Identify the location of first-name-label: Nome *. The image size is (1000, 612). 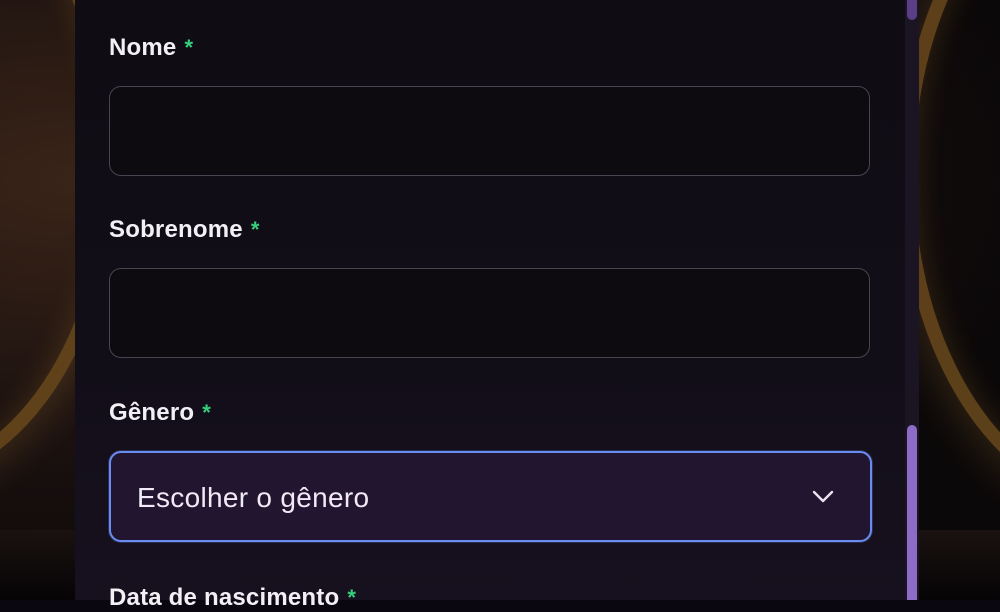
(151, 48).